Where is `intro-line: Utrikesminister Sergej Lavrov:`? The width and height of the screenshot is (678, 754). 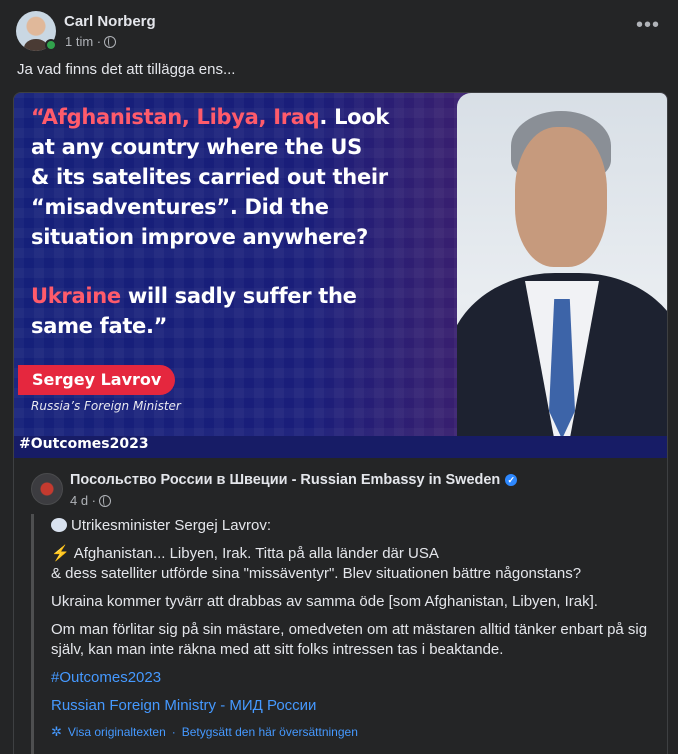 intro-line: Utrikesminister Sergej Lavrov: is located at coordinates (351, 526).